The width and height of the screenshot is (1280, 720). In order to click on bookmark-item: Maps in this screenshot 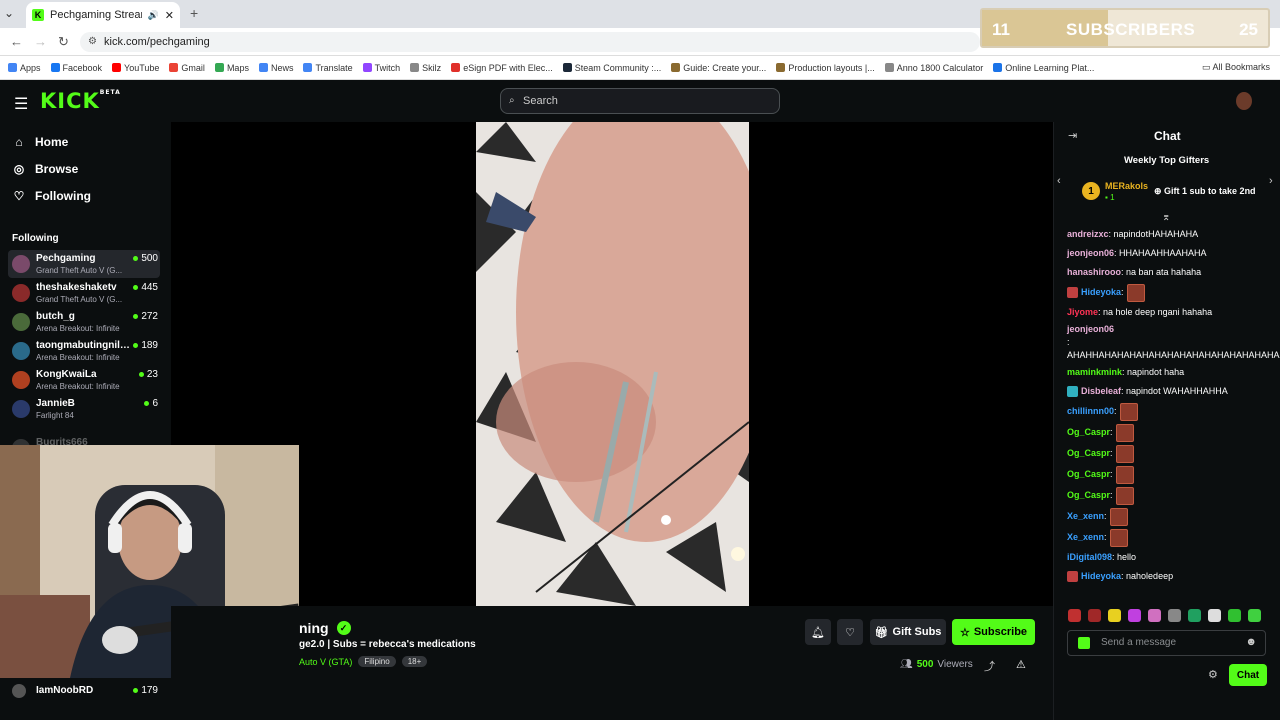, I will do `click(231, 67)`.